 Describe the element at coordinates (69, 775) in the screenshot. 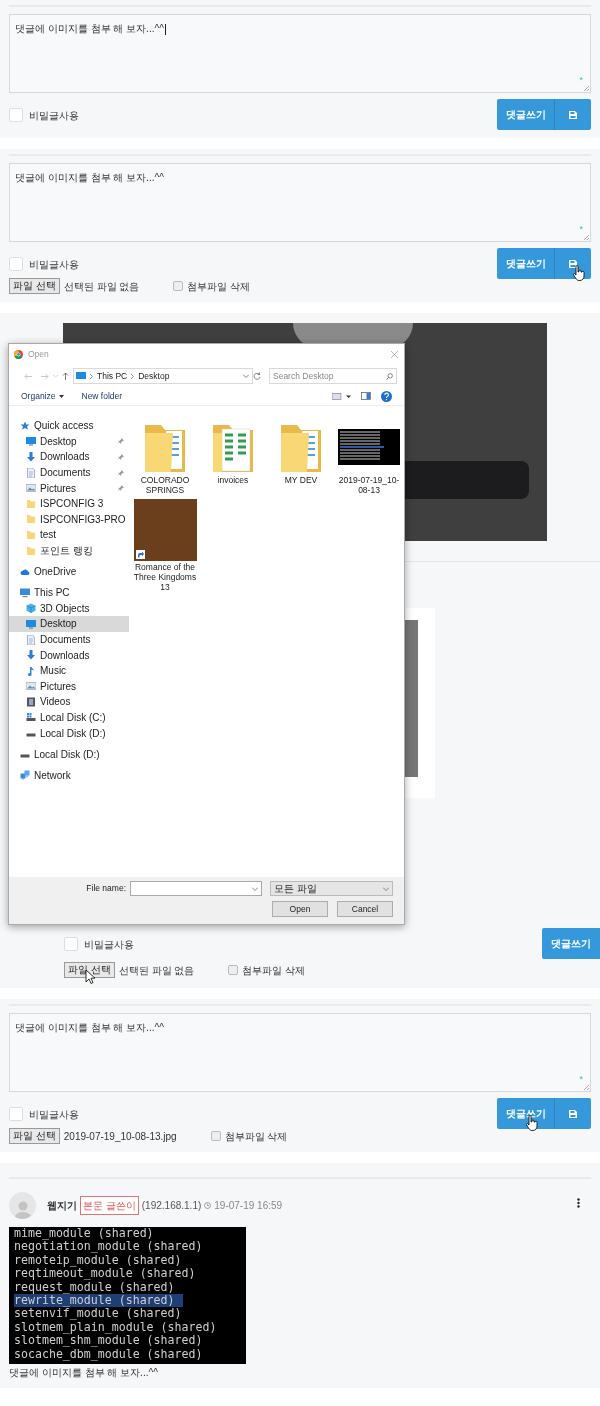

I see `nav-item: Network` at that location.